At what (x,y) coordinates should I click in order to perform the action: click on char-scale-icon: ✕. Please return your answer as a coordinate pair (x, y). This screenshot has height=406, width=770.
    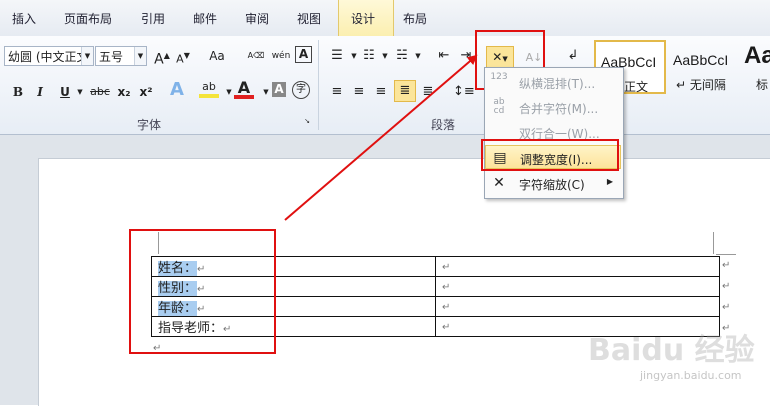
    Looking at the image, I should click on (499, 183).